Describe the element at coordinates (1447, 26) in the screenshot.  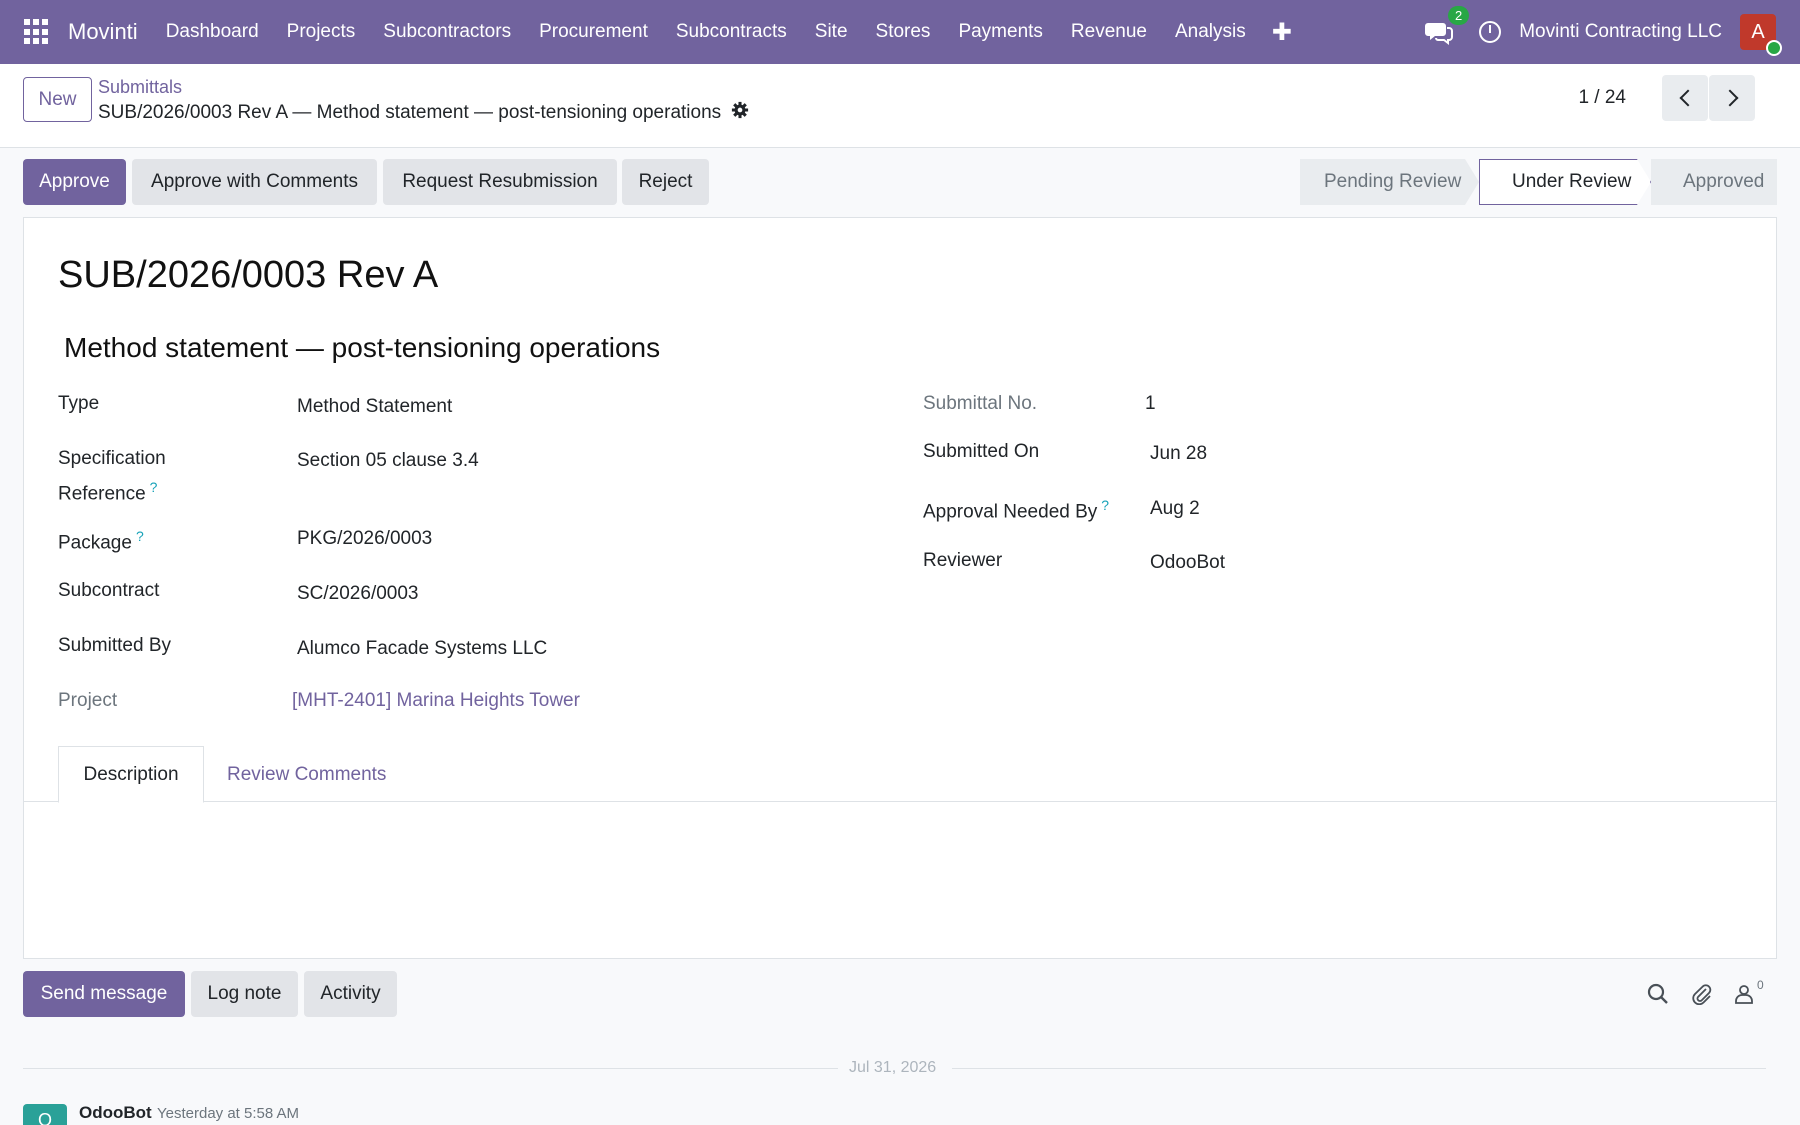
I see `chat-icon: 2` at that location.